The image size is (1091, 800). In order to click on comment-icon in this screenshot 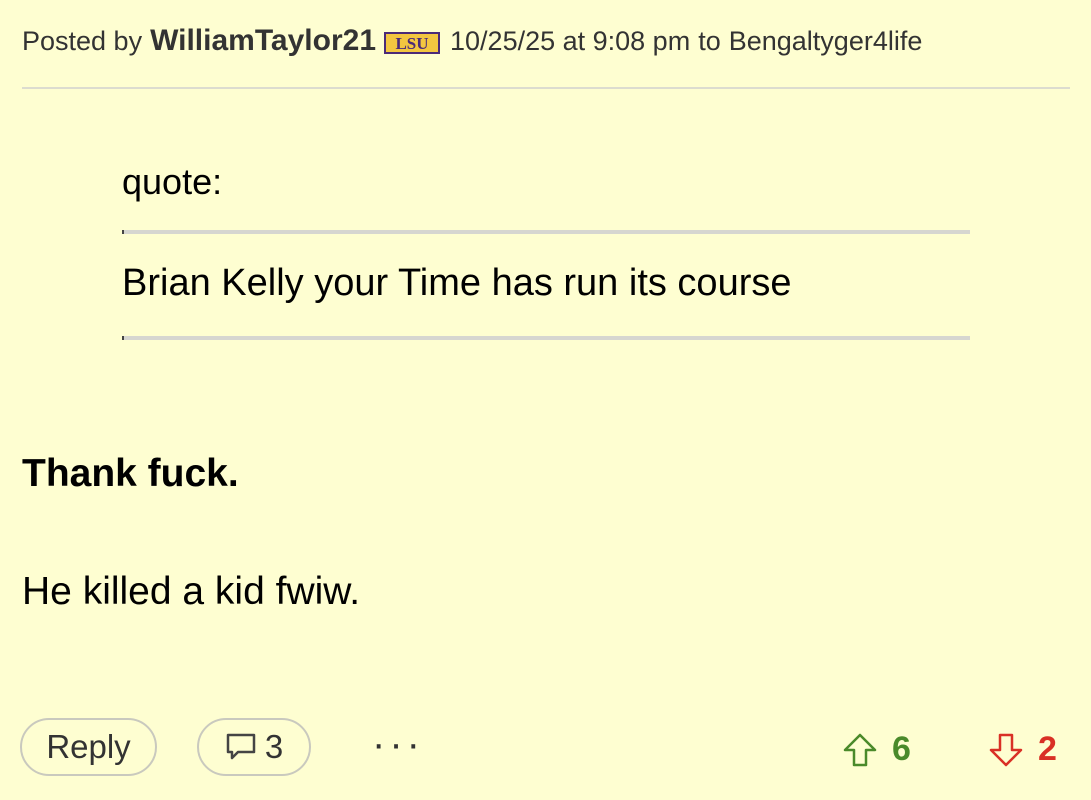, I will do `click(241, 746)`.